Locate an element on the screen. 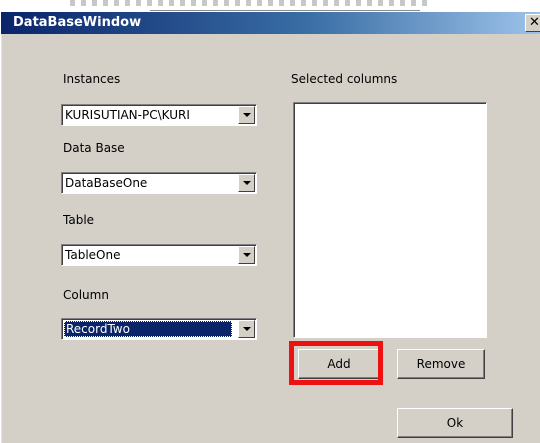 The height and width of the screenshot is (443, 540). table-label: Table is located at coordinates (79, 220).